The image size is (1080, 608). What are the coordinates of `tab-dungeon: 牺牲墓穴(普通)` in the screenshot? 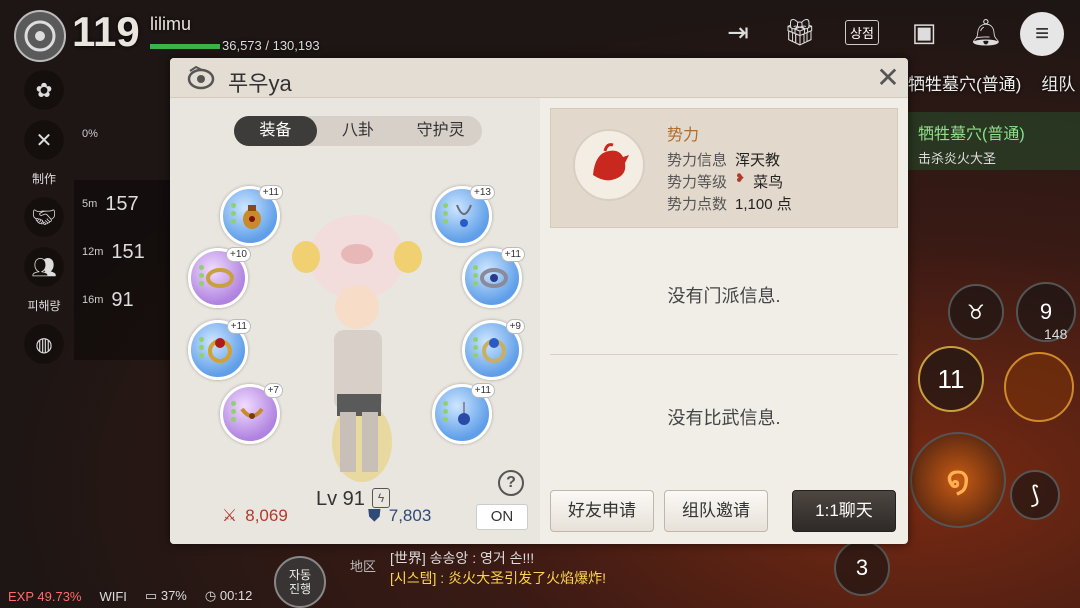 It's located at (964, 82).